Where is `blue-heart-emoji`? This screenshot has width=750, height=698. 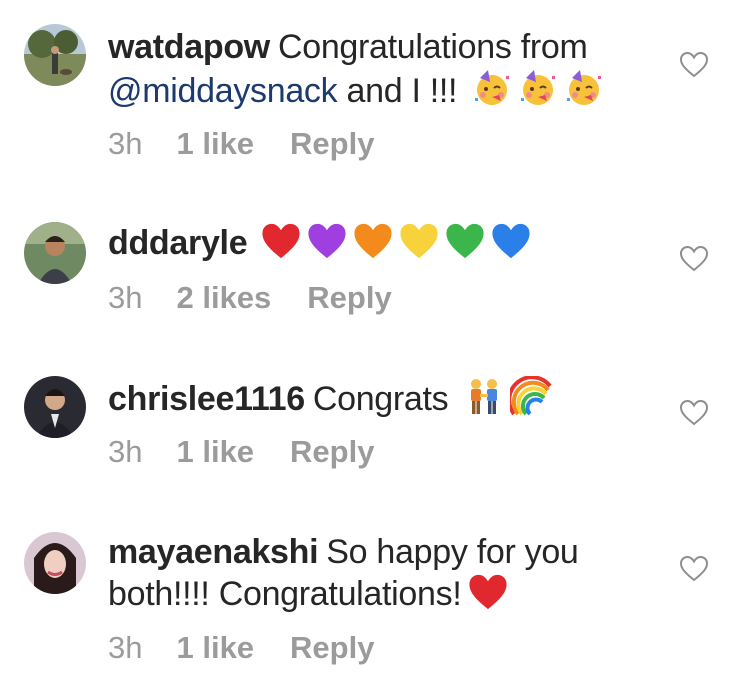 blue-heart-emoji is located at coordinates (511, 241).